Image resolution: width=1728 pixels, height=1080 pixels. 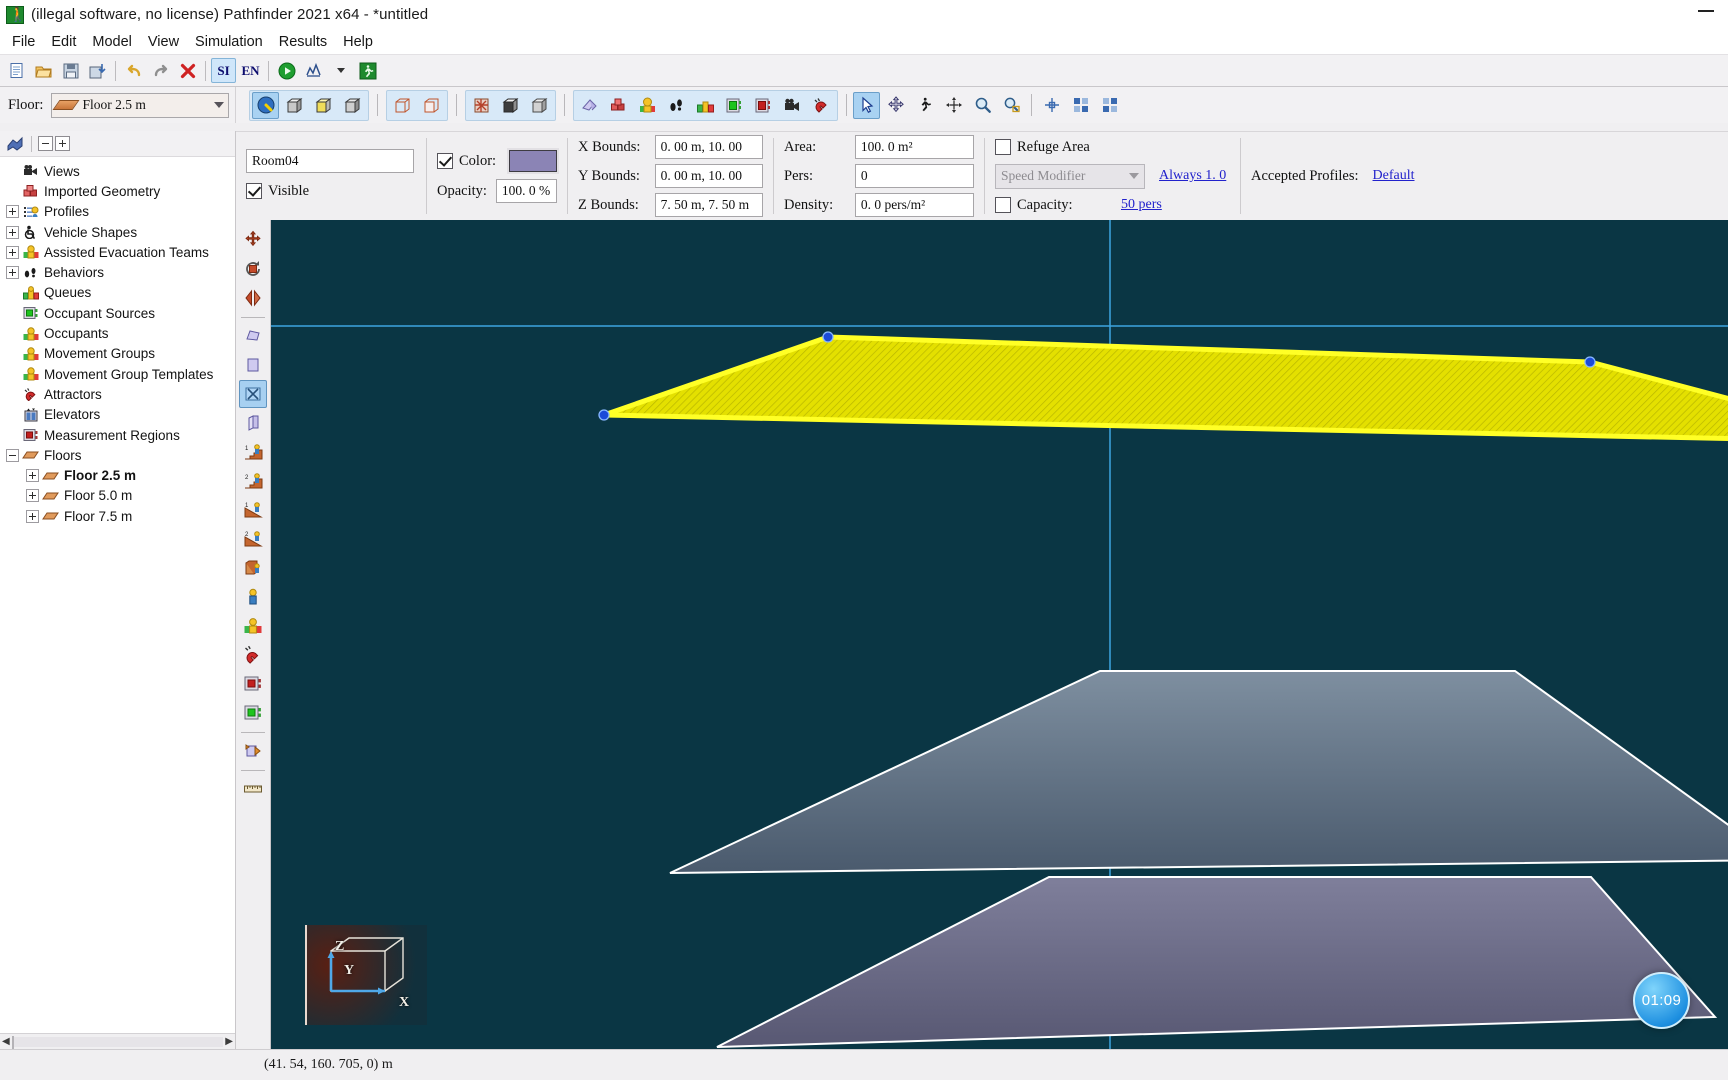 I want to click on scroll-right-icon: ▶, so click(x=229, y=1041).